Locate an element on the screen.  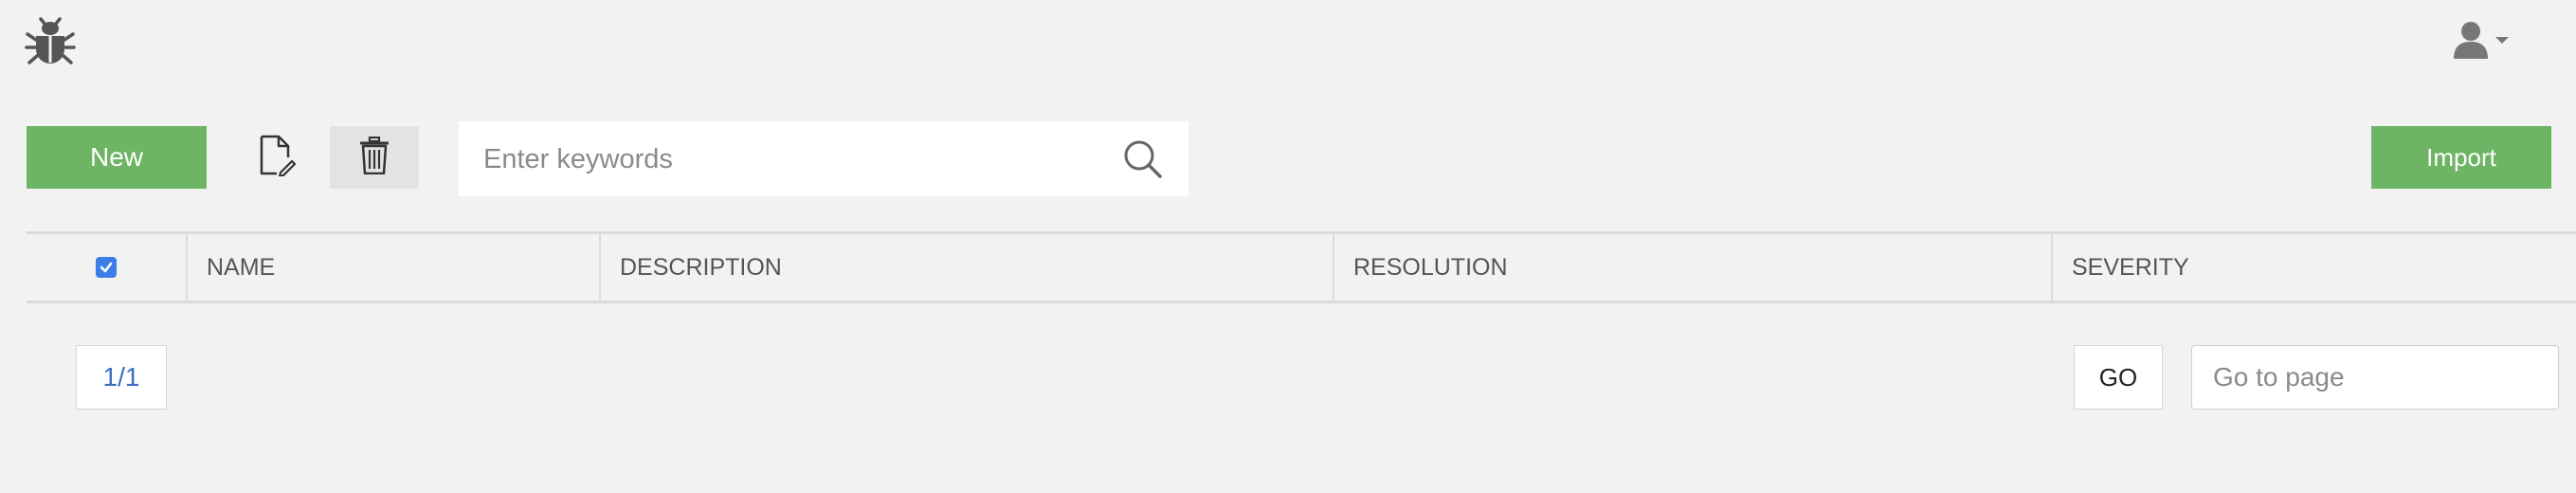
search-icon is located at coordinates (1143, 159).